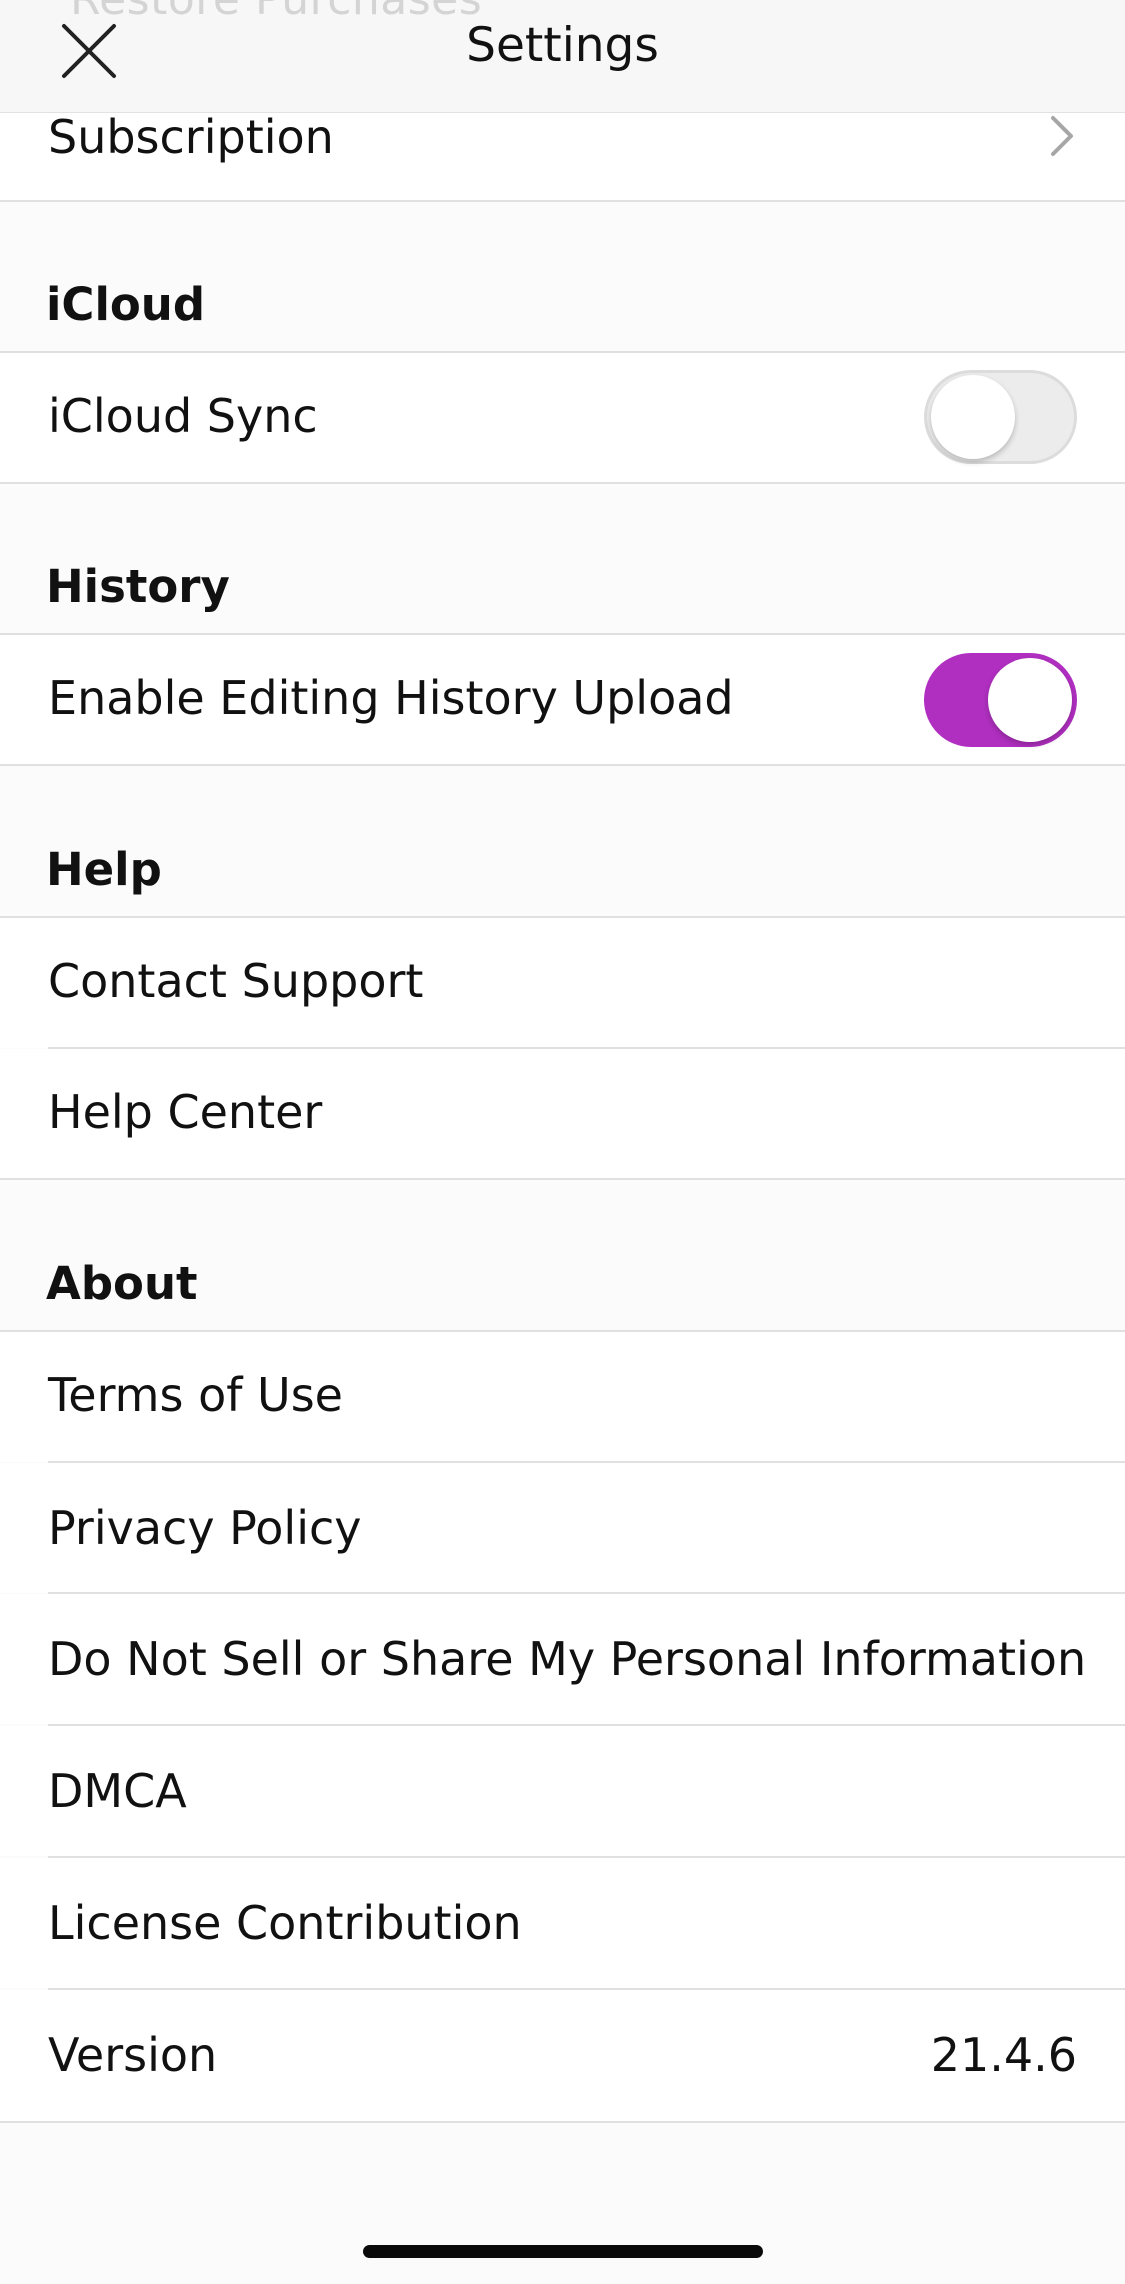  Describe the element at coordinates (562, 1791) in the screenshot. I see `dmca-row: DMCA` at that location.